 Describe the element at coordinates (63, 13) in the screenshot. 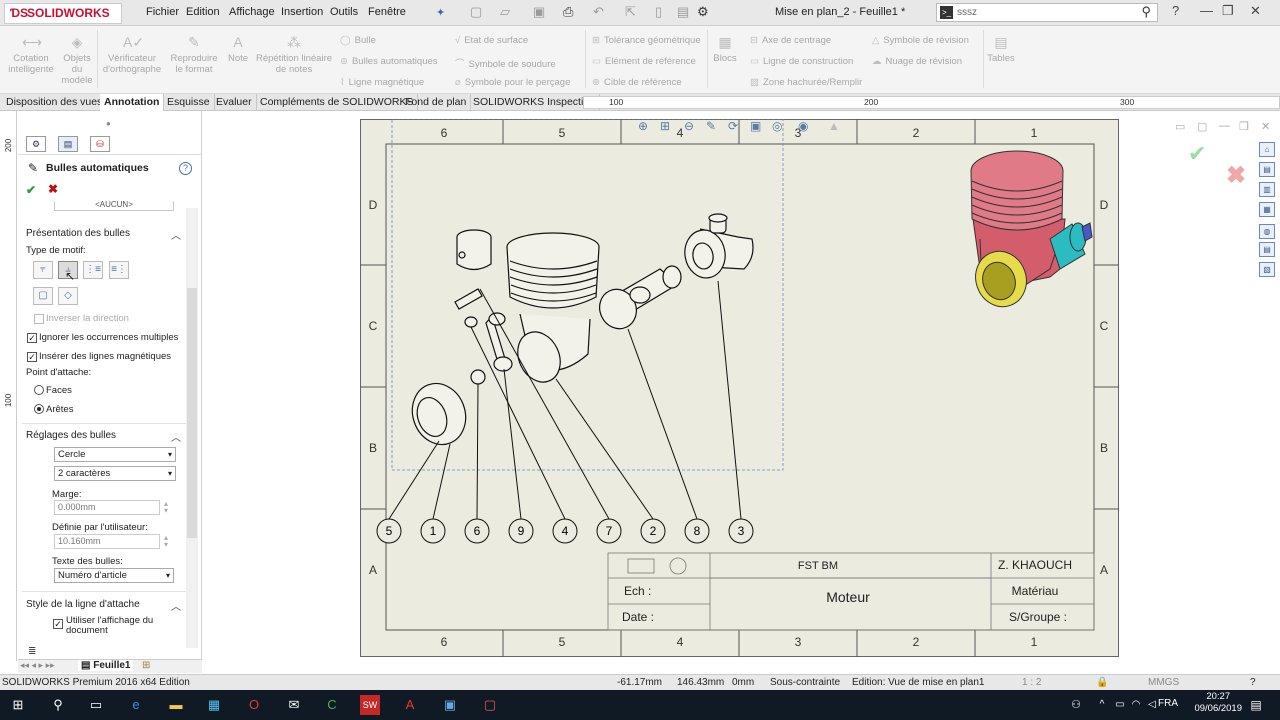

I see `solidworks-logo: ƊS SOLIDWORKS` at that location.